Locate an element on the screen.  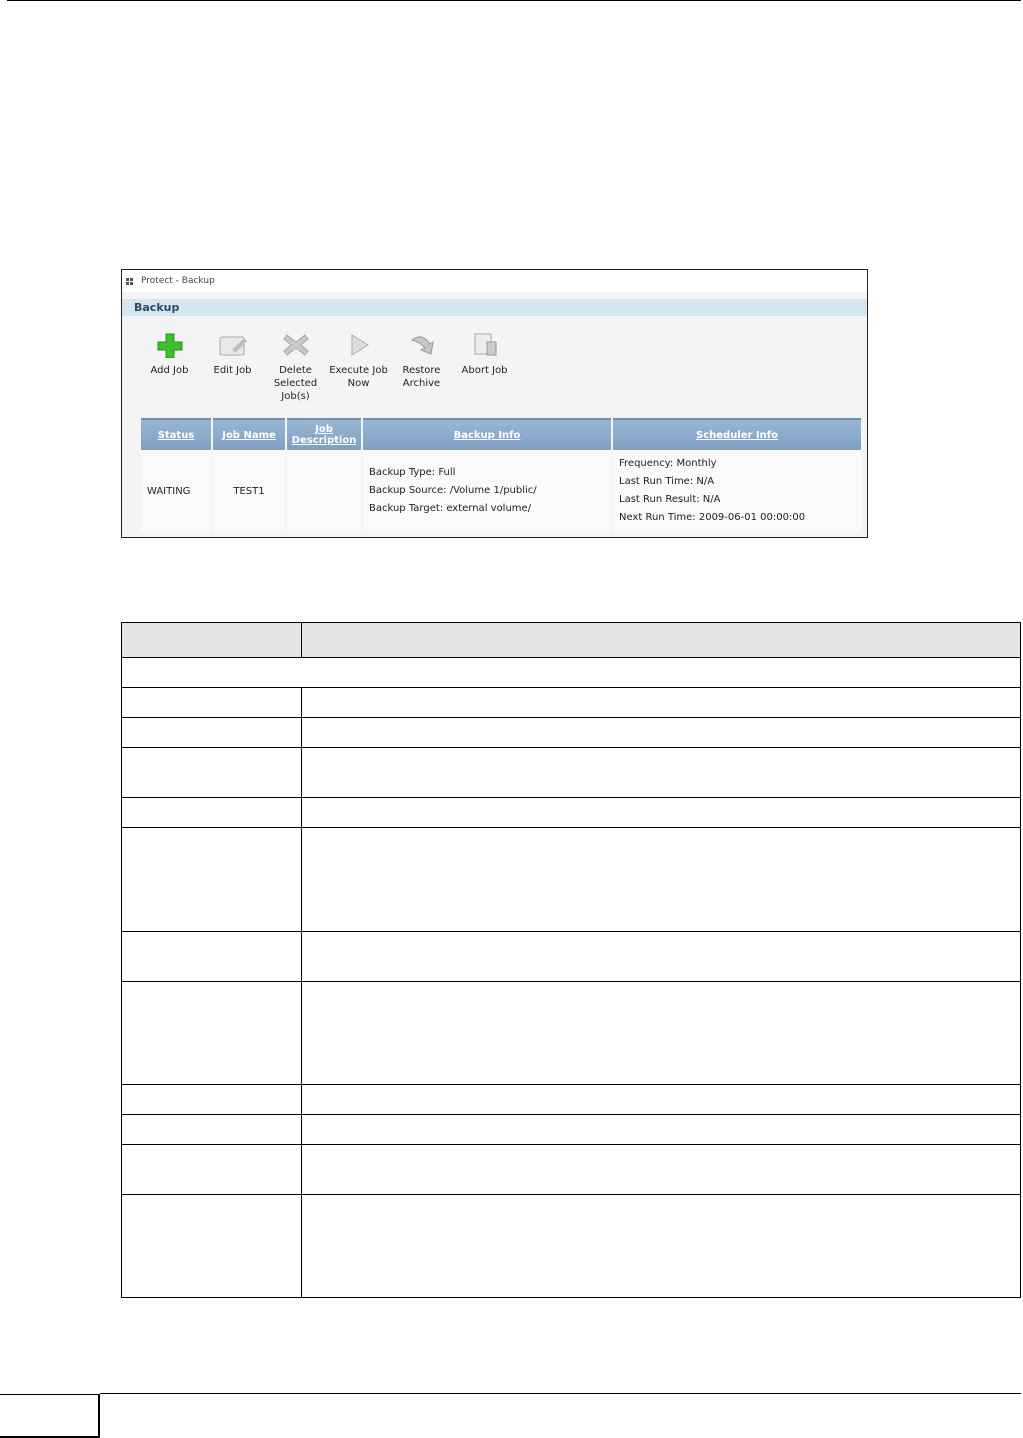
table-header-row is located at coordinates (571, 640).